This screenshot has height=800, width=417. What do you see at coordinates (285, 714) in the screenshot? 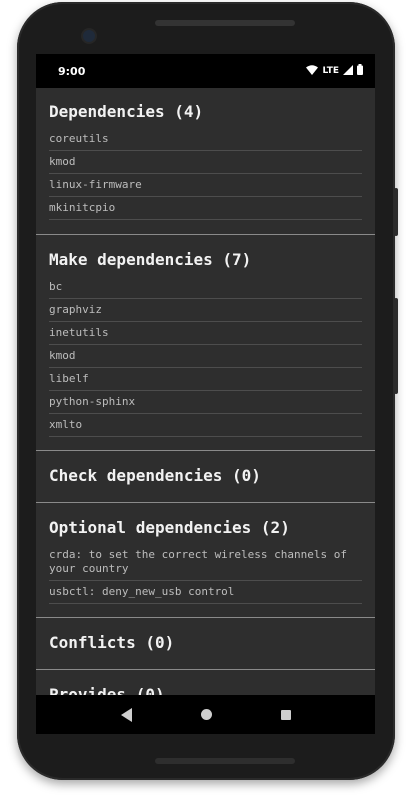
I see `recents-square-icon` at bounding box center [285, 714].